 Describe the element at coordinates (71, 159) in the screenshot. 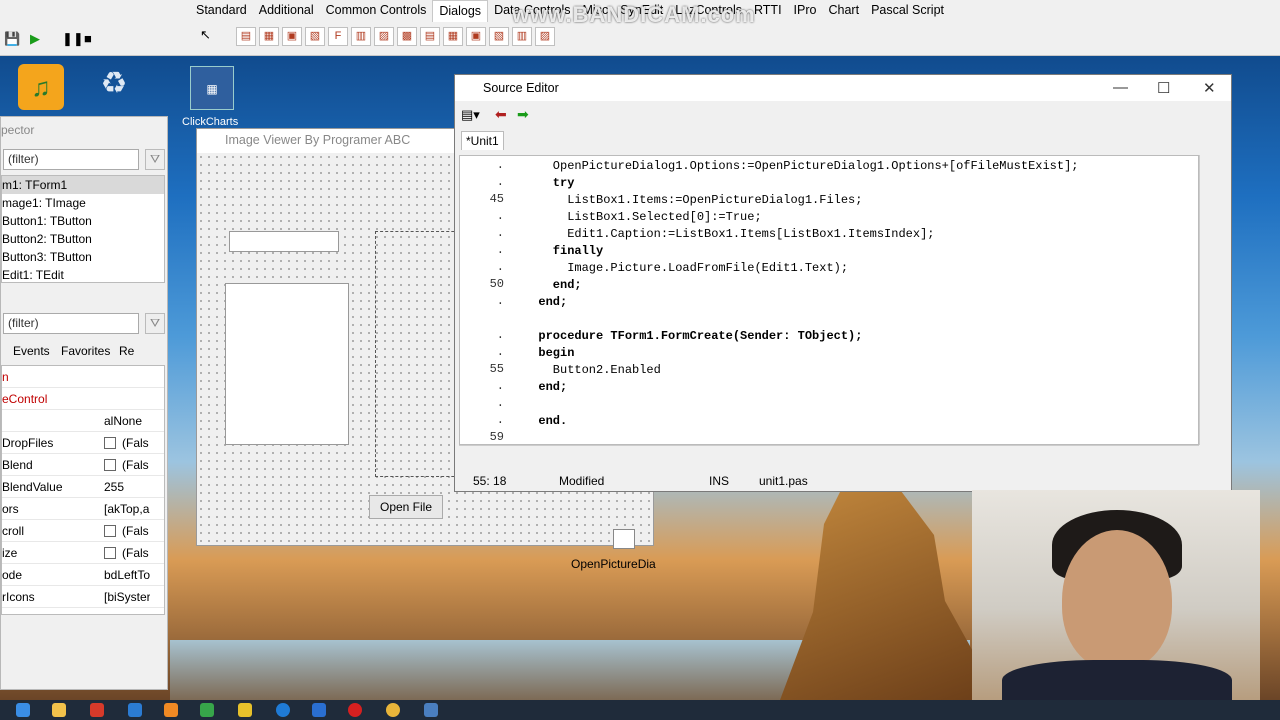

I see `component-filter-input: (filter)` at that location.